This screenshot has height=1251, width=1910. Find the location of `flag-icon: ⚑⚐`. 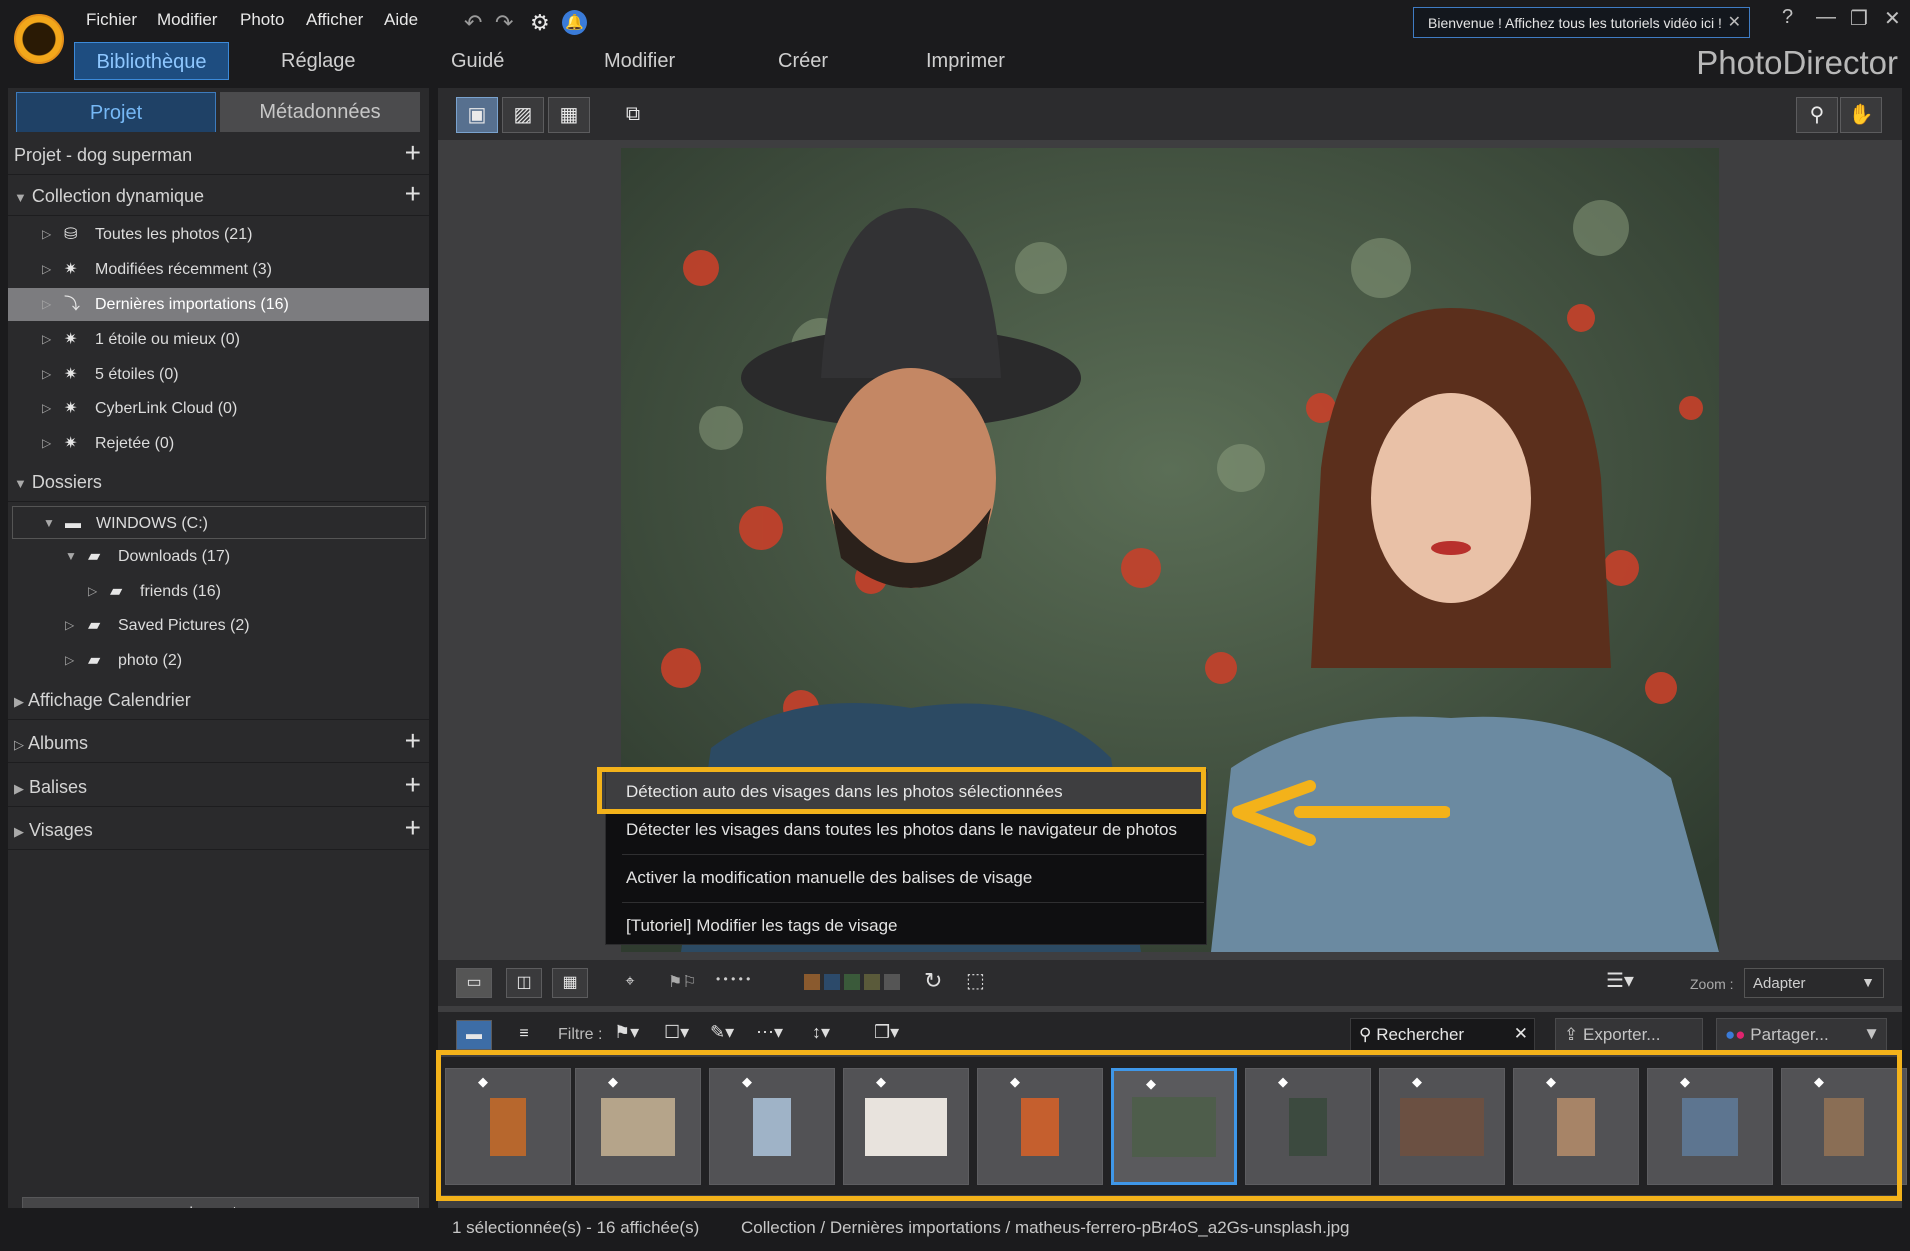

flag-icon: ⚑⚐ is located at coordinates (682, 982).